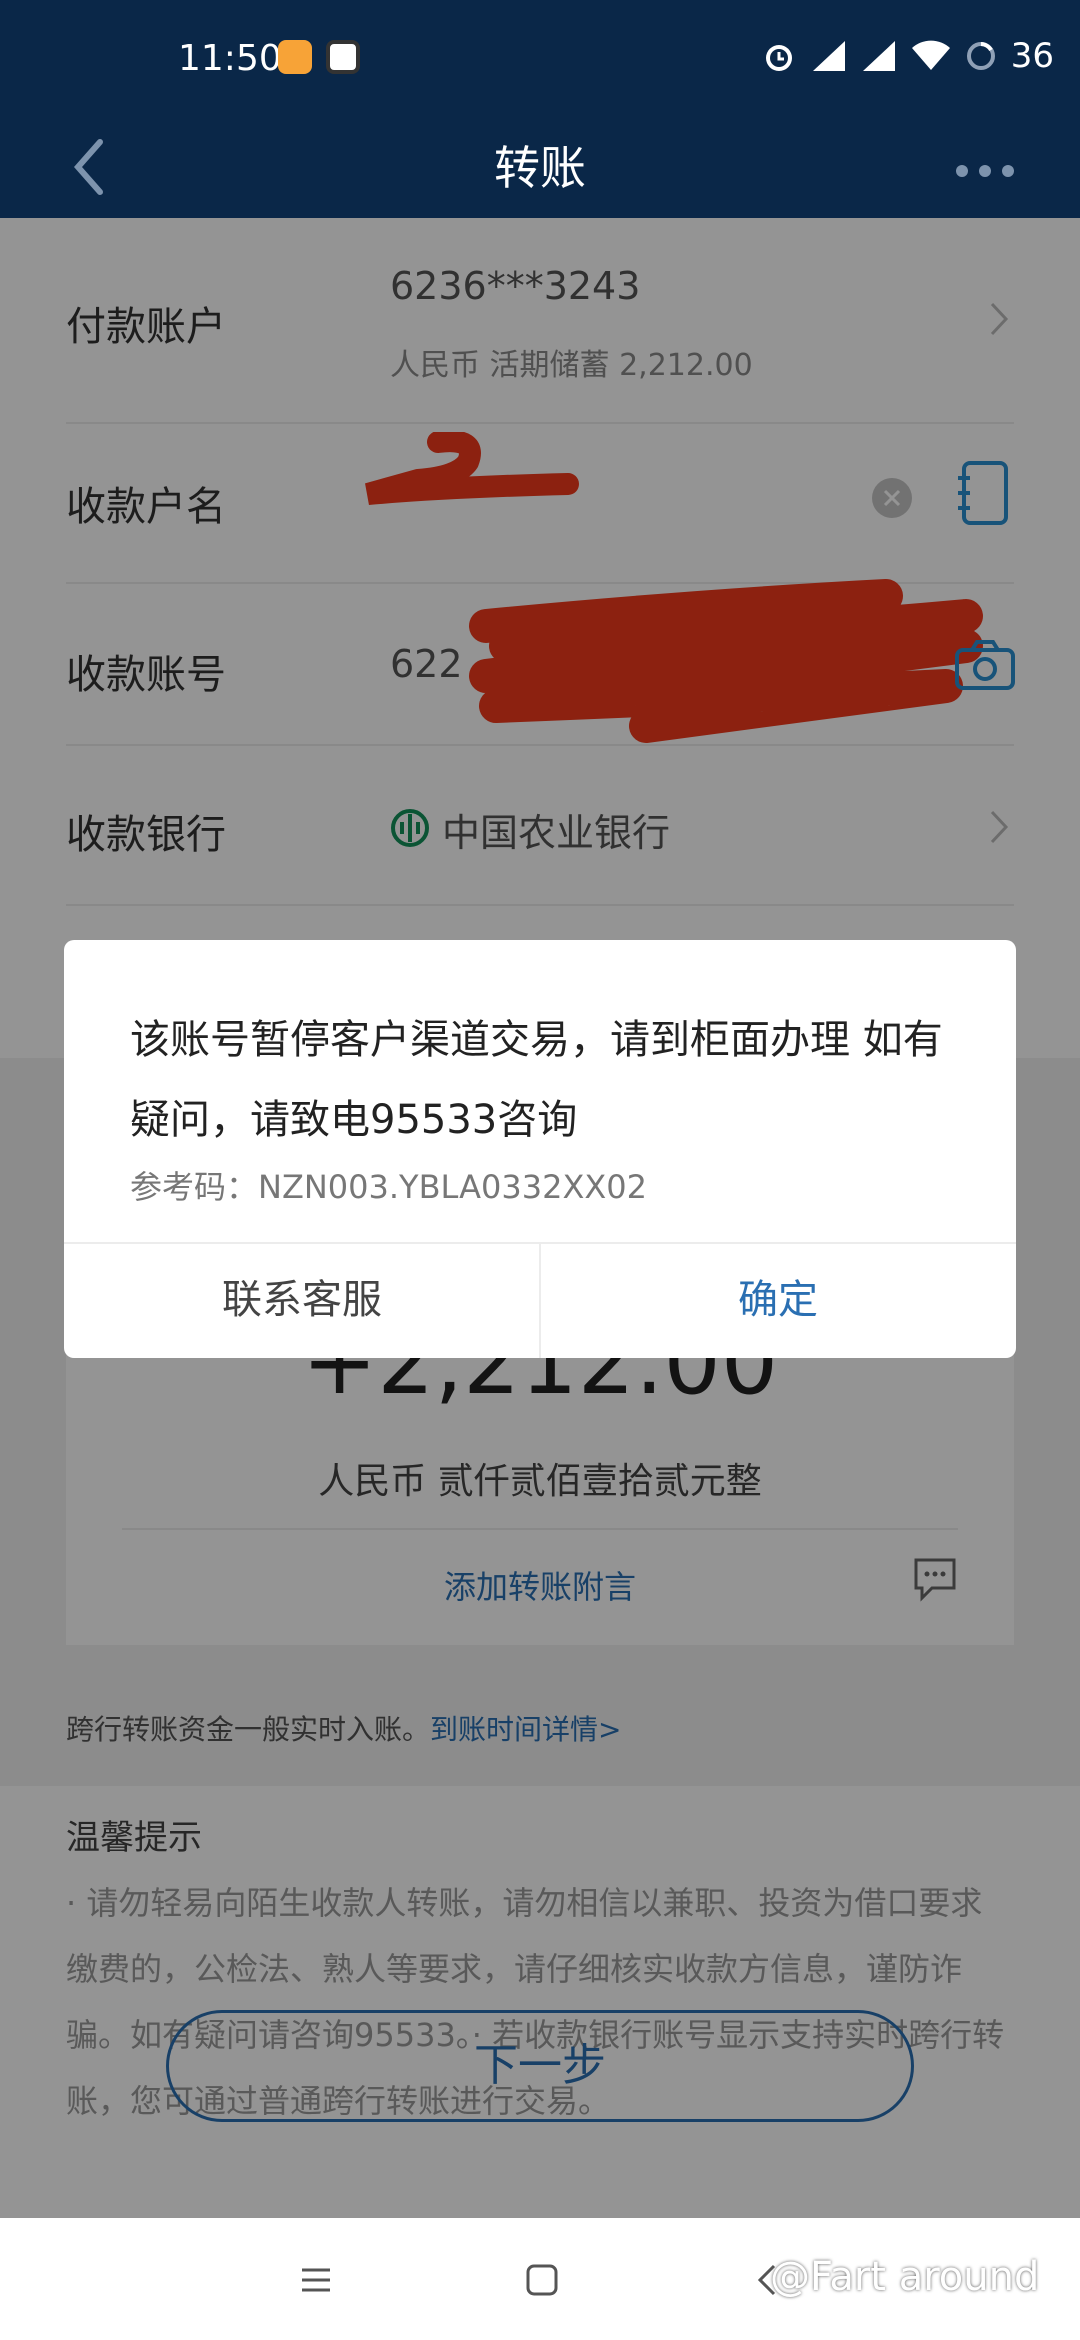 The height and width of the screenshot is (2340, 1080). What do you see at coordinates (295, 57) in the screenshot?
I see `message-app-icon` at bounding box center [295, 57].